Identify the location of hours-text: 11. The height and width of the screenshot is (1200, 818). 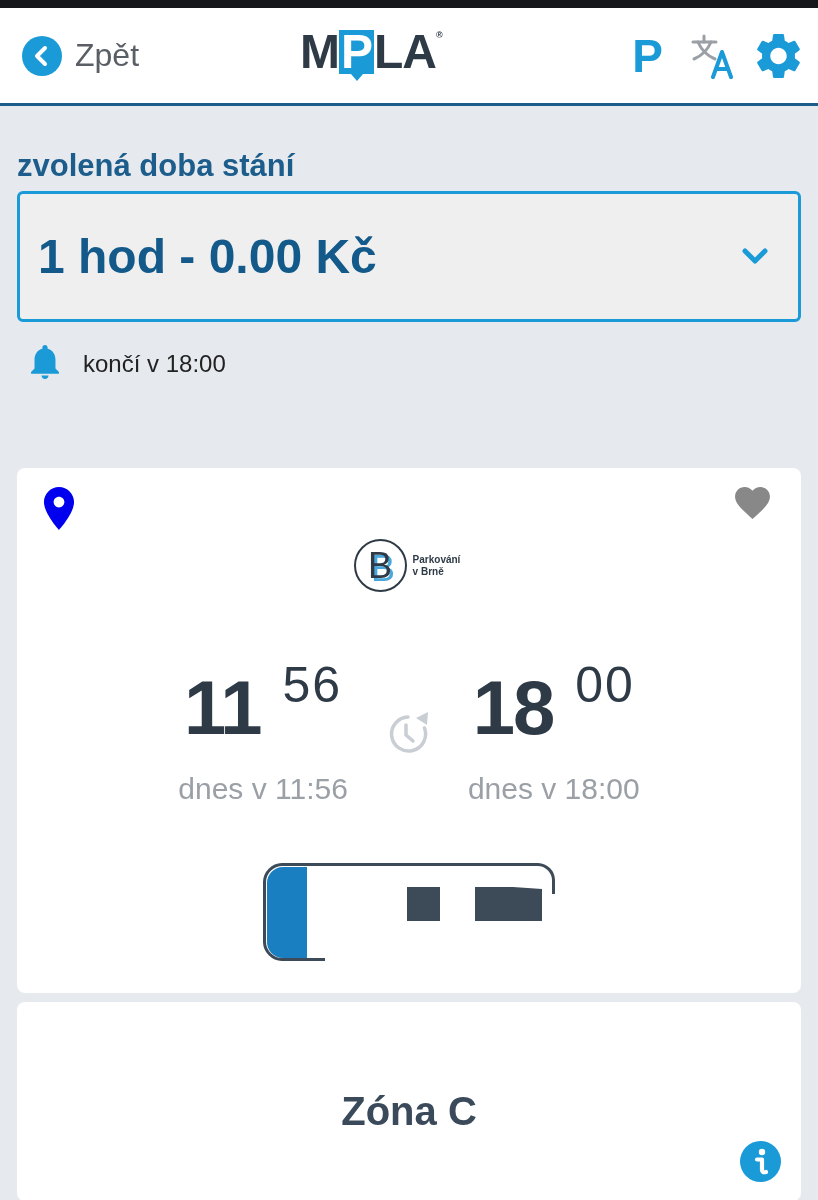
(222, 708).